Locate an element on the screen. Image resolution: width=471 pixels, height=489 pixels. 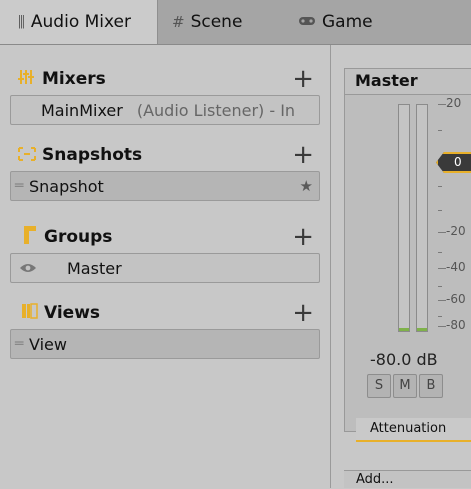
group-item-label: Master is located at coordinates (94, 268).